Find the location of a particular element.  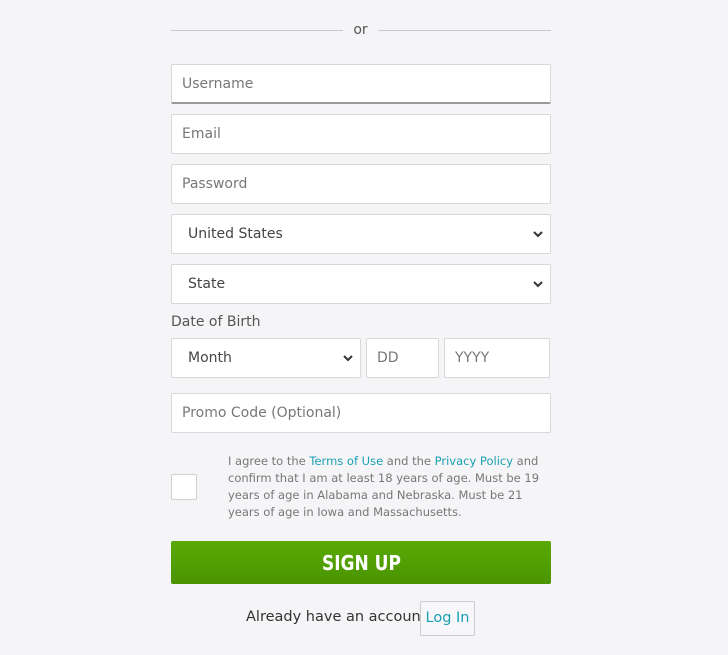

username-placeholder: Username is located at coordinates (218, 84).